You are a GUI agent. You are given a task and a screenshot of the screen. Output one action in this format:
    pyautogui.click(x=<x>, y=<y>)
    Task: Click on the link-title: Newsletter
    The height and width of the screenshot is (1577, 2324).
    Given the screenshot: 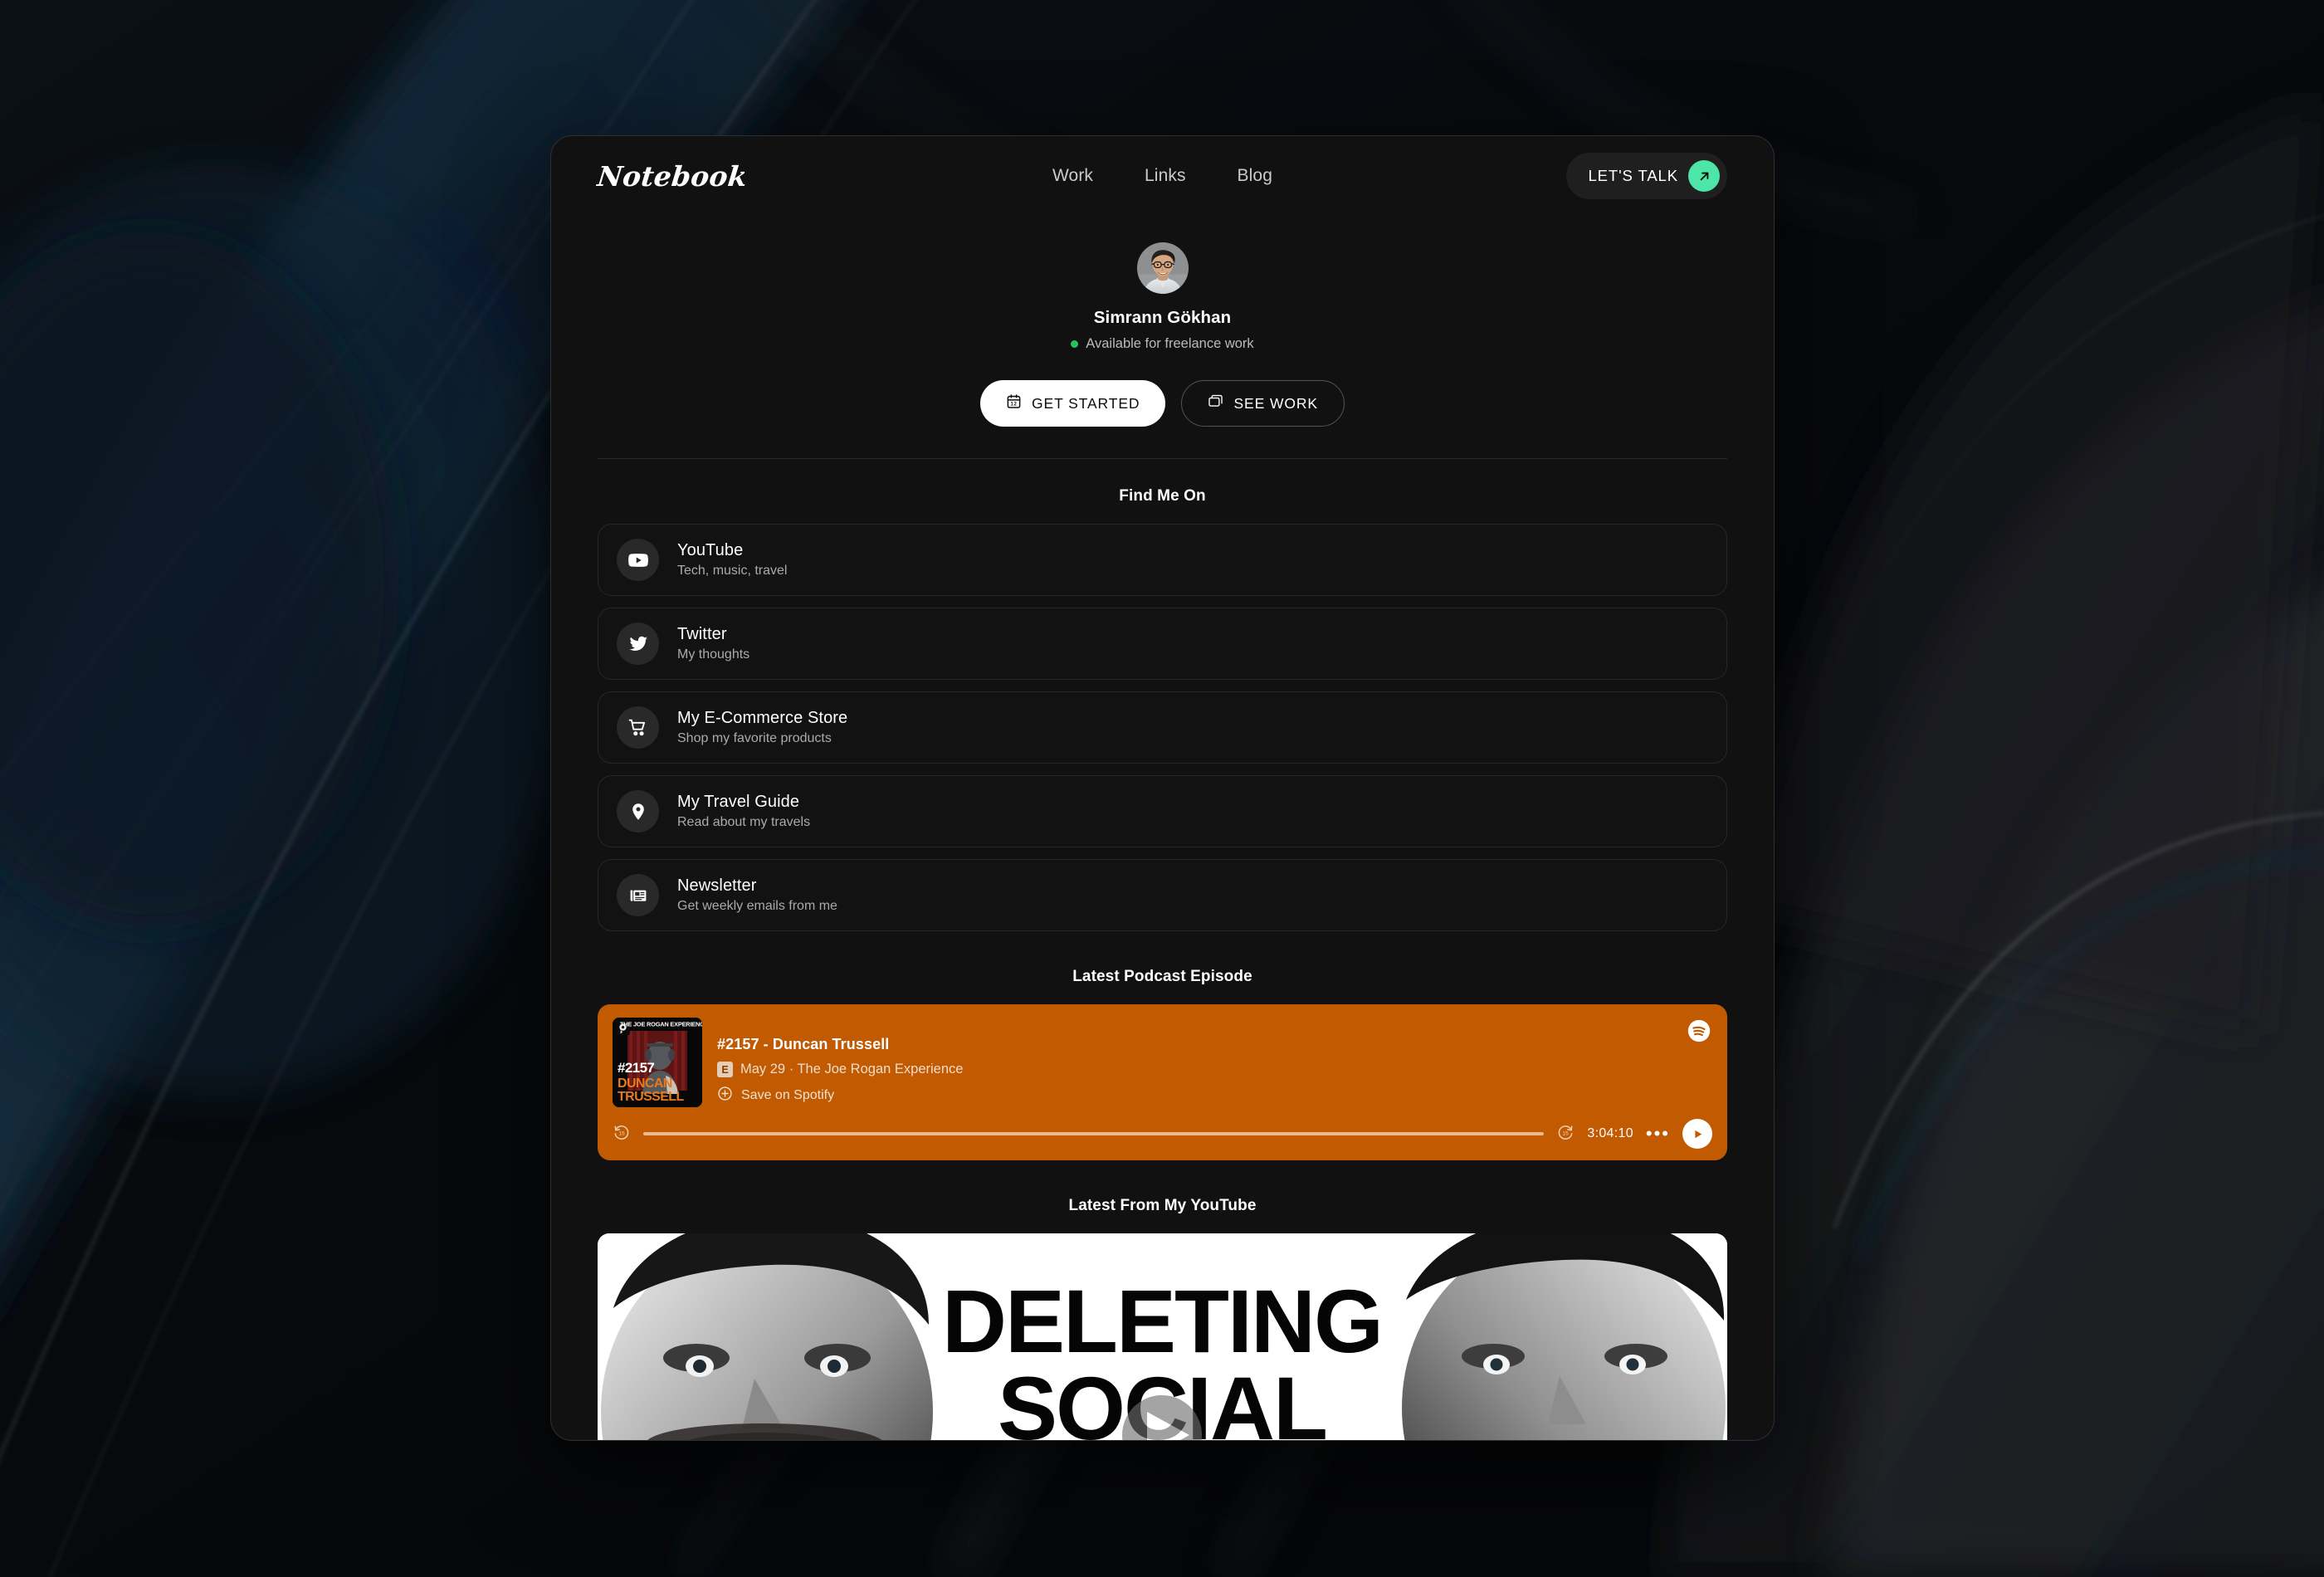 What is the action you would take?
    pyautogui.click(x=717, y=886)
    